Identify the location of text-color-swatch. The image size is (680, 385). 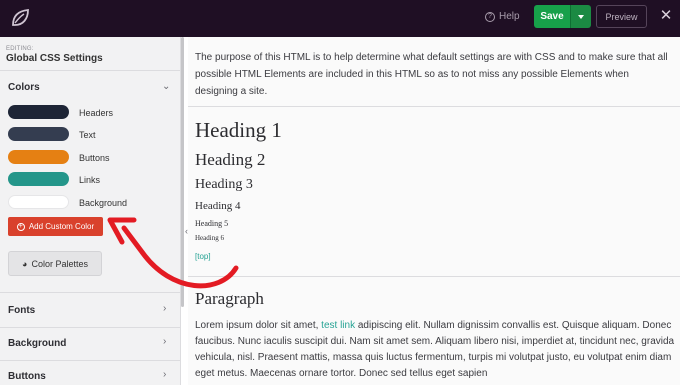
(38, 134).